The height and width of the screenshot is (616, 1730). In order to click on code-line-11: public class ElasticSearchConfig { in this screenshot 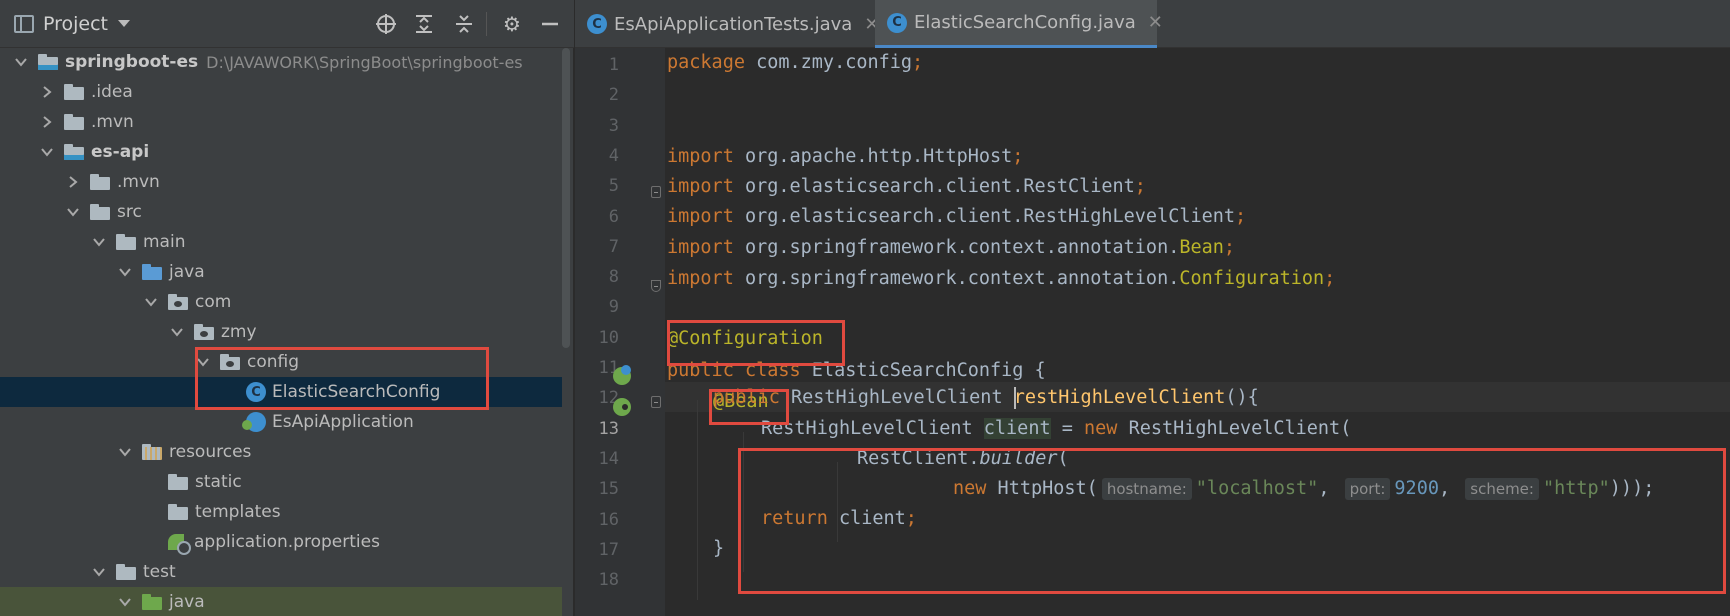, I will do `click(856, 370)`.